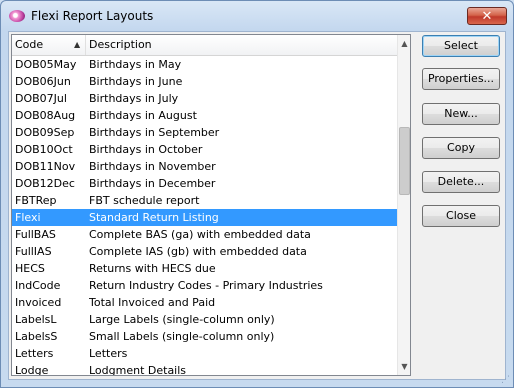  Describe the element at coordinates (38, 285) in the screenshot. I see `list-item-code: IndCode` at that location.